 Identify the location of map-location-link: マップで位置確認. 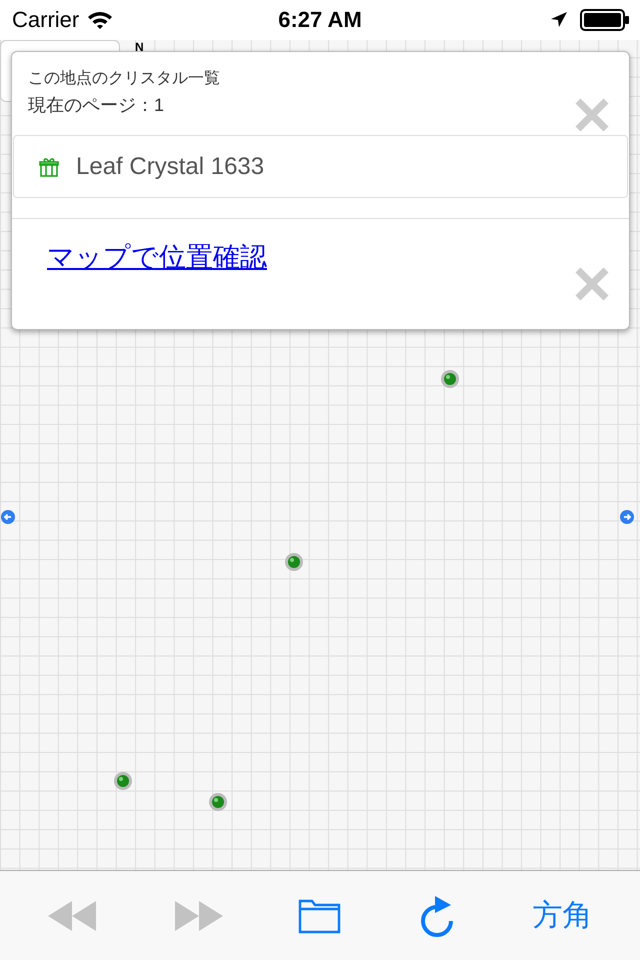
(157, 257).